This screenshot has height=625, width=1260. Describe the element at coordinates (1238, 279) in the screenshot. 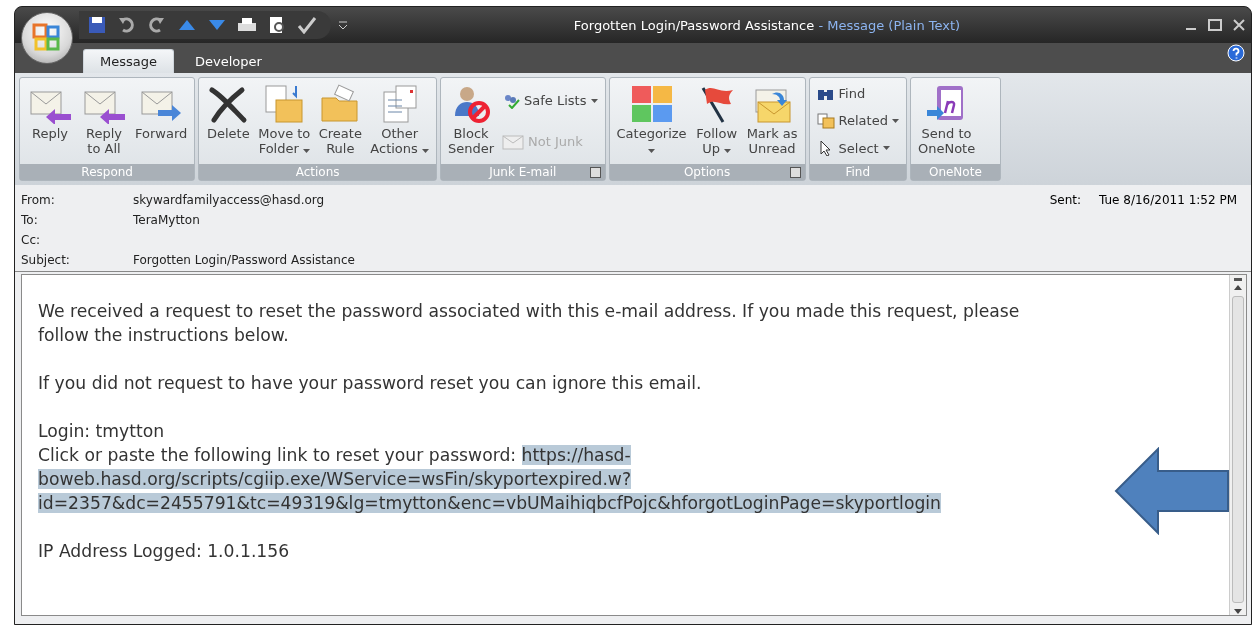

I see `split-handle-icon` at that location.